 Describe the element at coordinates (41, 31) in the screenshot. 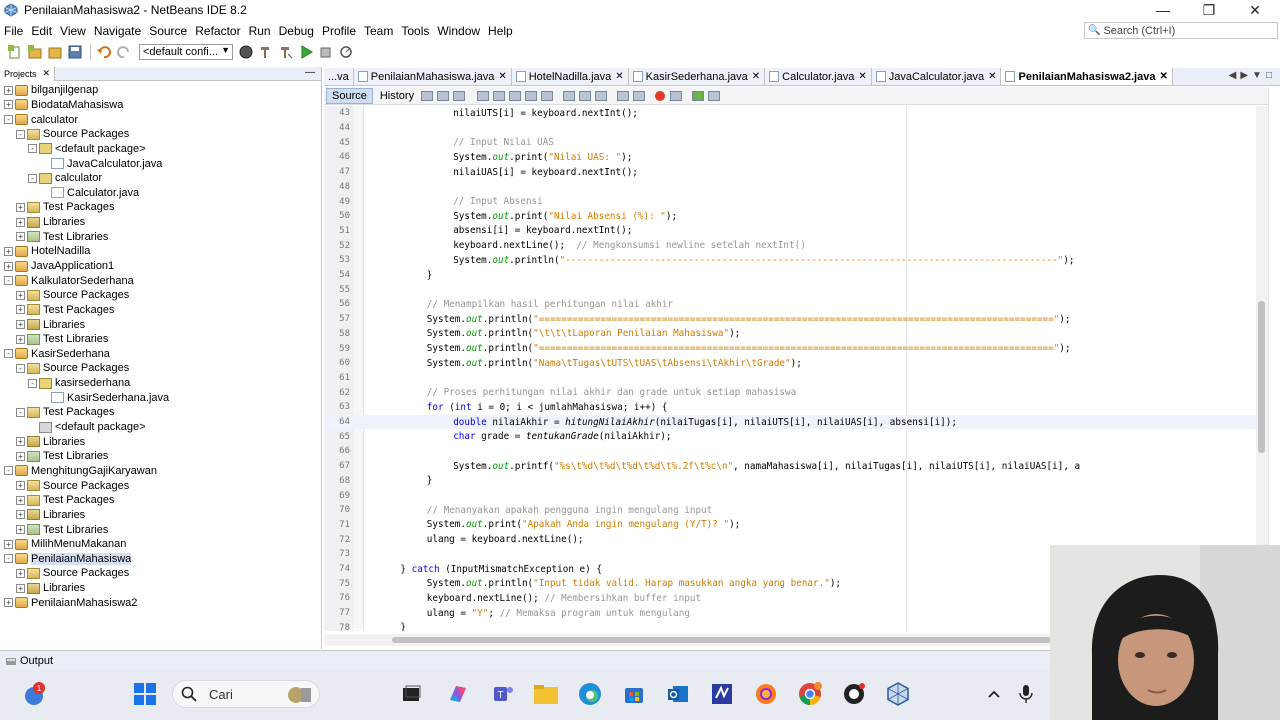

I see `menu-edit: Edit` at that location.